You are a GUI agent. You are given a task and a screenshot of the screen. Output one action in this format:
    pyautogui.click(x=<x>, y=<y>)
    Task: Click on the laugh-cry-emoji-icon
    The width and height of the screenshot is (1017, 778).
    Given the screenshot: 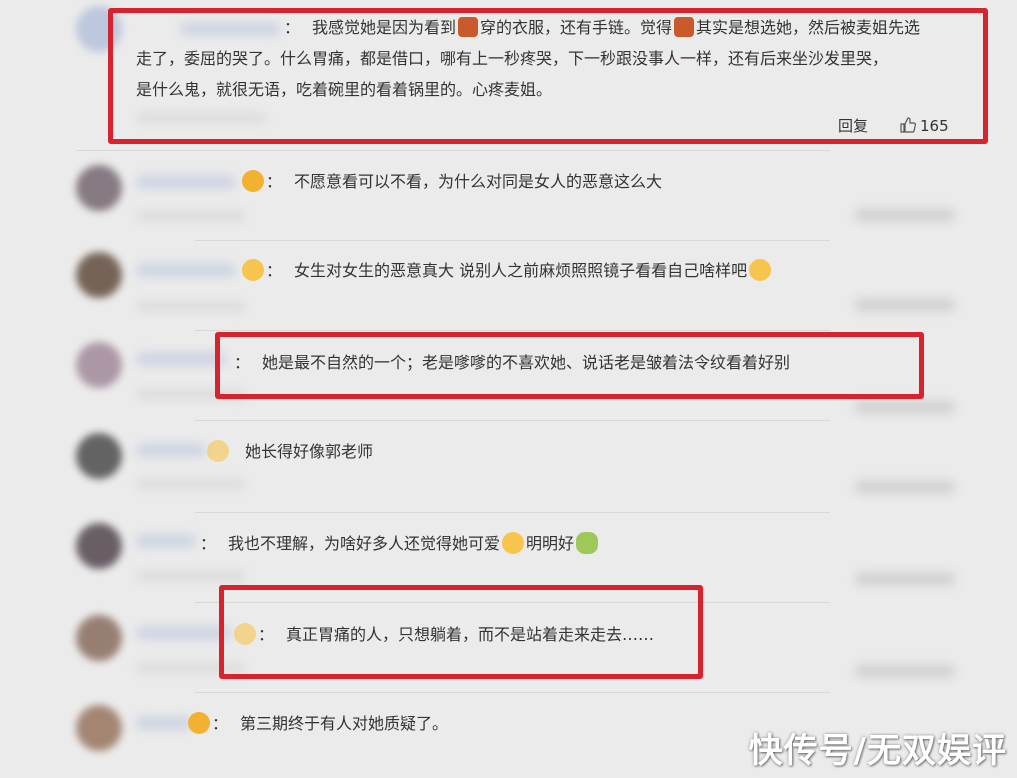 What is the action you would take?
    pyautogui.click(x=513, y=542)
    